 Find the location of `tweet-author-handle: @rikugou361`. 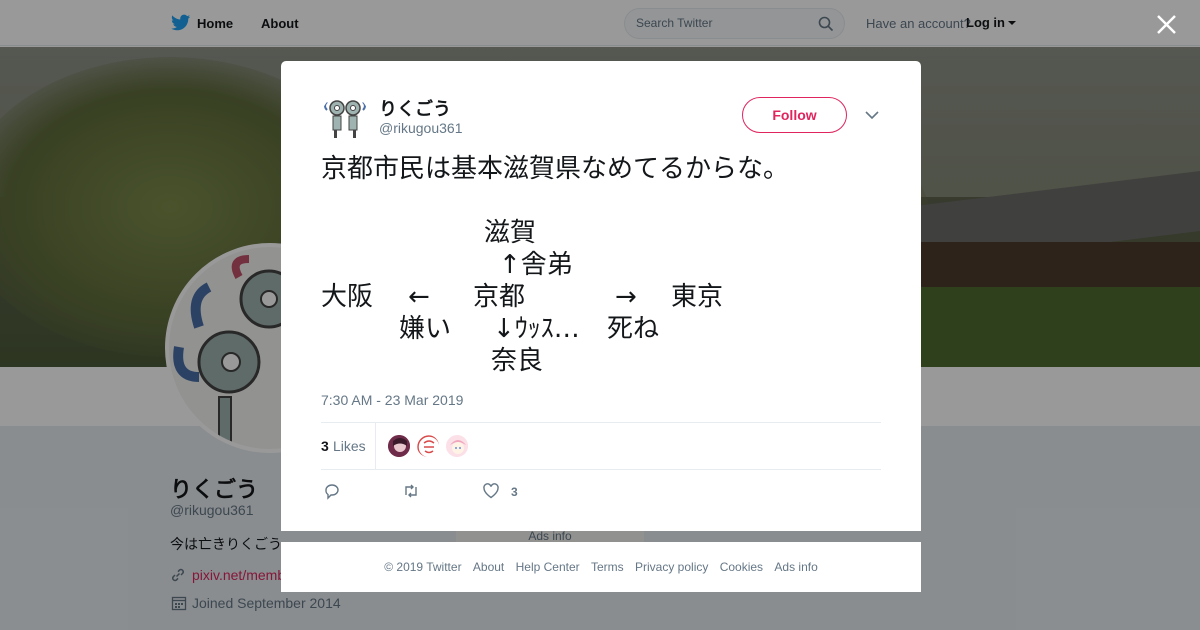

tweet-author-handle: @rikugou361 is located at coordinates (421, 128).